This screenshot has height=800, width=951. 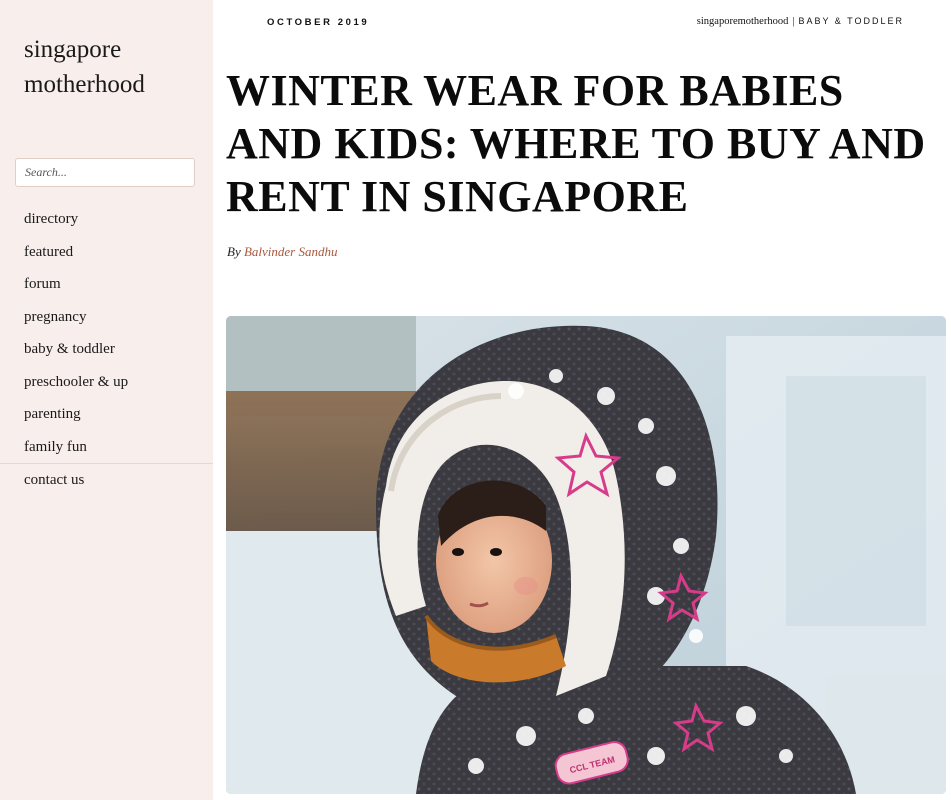 I want to click on author-link: Balvinder Sandhu, so click(x=291, y=251).